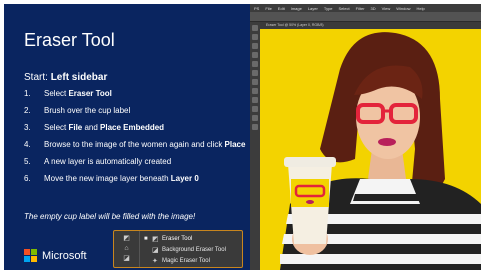 The height and width of the screenshot is (276, 485). What do you see at coordinates (255, 46) in the screenshot?
I see `lasso-tool-icon` at bounding box center [255, 46].